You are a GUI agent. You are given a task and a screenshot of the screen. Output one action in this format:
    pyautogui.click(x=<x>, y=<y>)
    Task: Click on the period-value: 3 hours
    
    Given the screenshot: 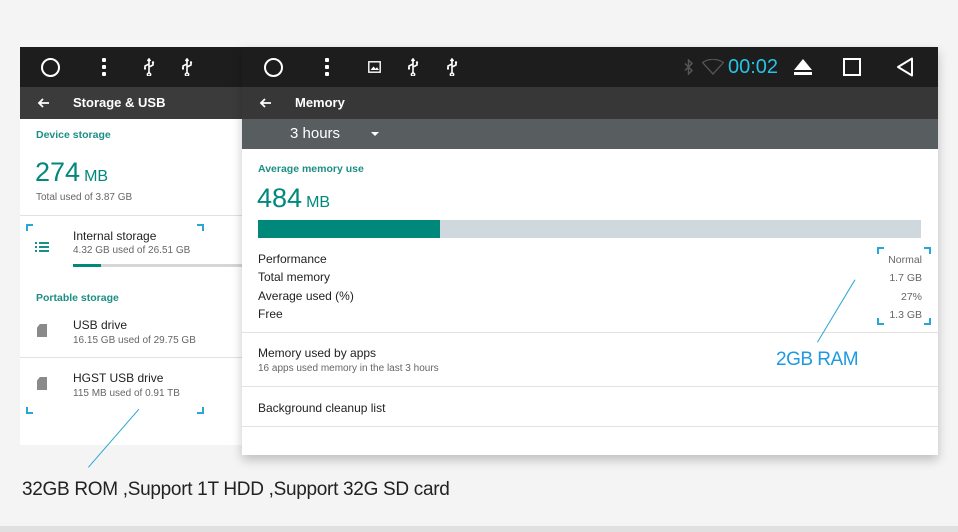 What is the action you would take?
    pyautogui.click(x=315, y=133)
    